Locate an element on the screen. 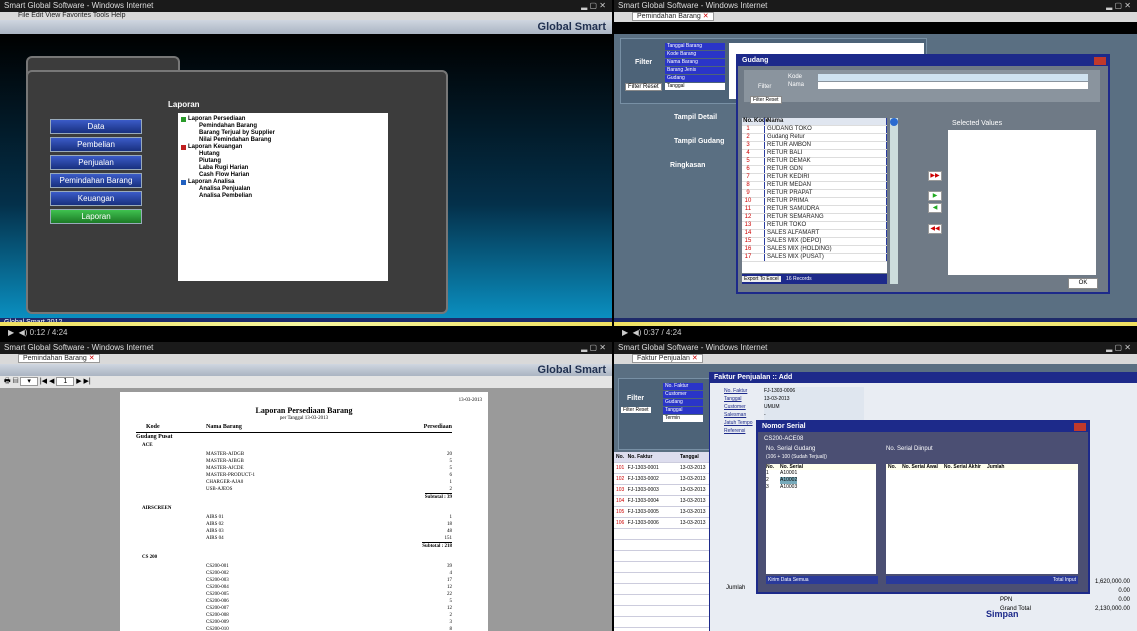 The width and height of the screenshot is (1137, 631). grid-row: 15 SALES MIX (DEPO) is located at coordinates (814, 242).